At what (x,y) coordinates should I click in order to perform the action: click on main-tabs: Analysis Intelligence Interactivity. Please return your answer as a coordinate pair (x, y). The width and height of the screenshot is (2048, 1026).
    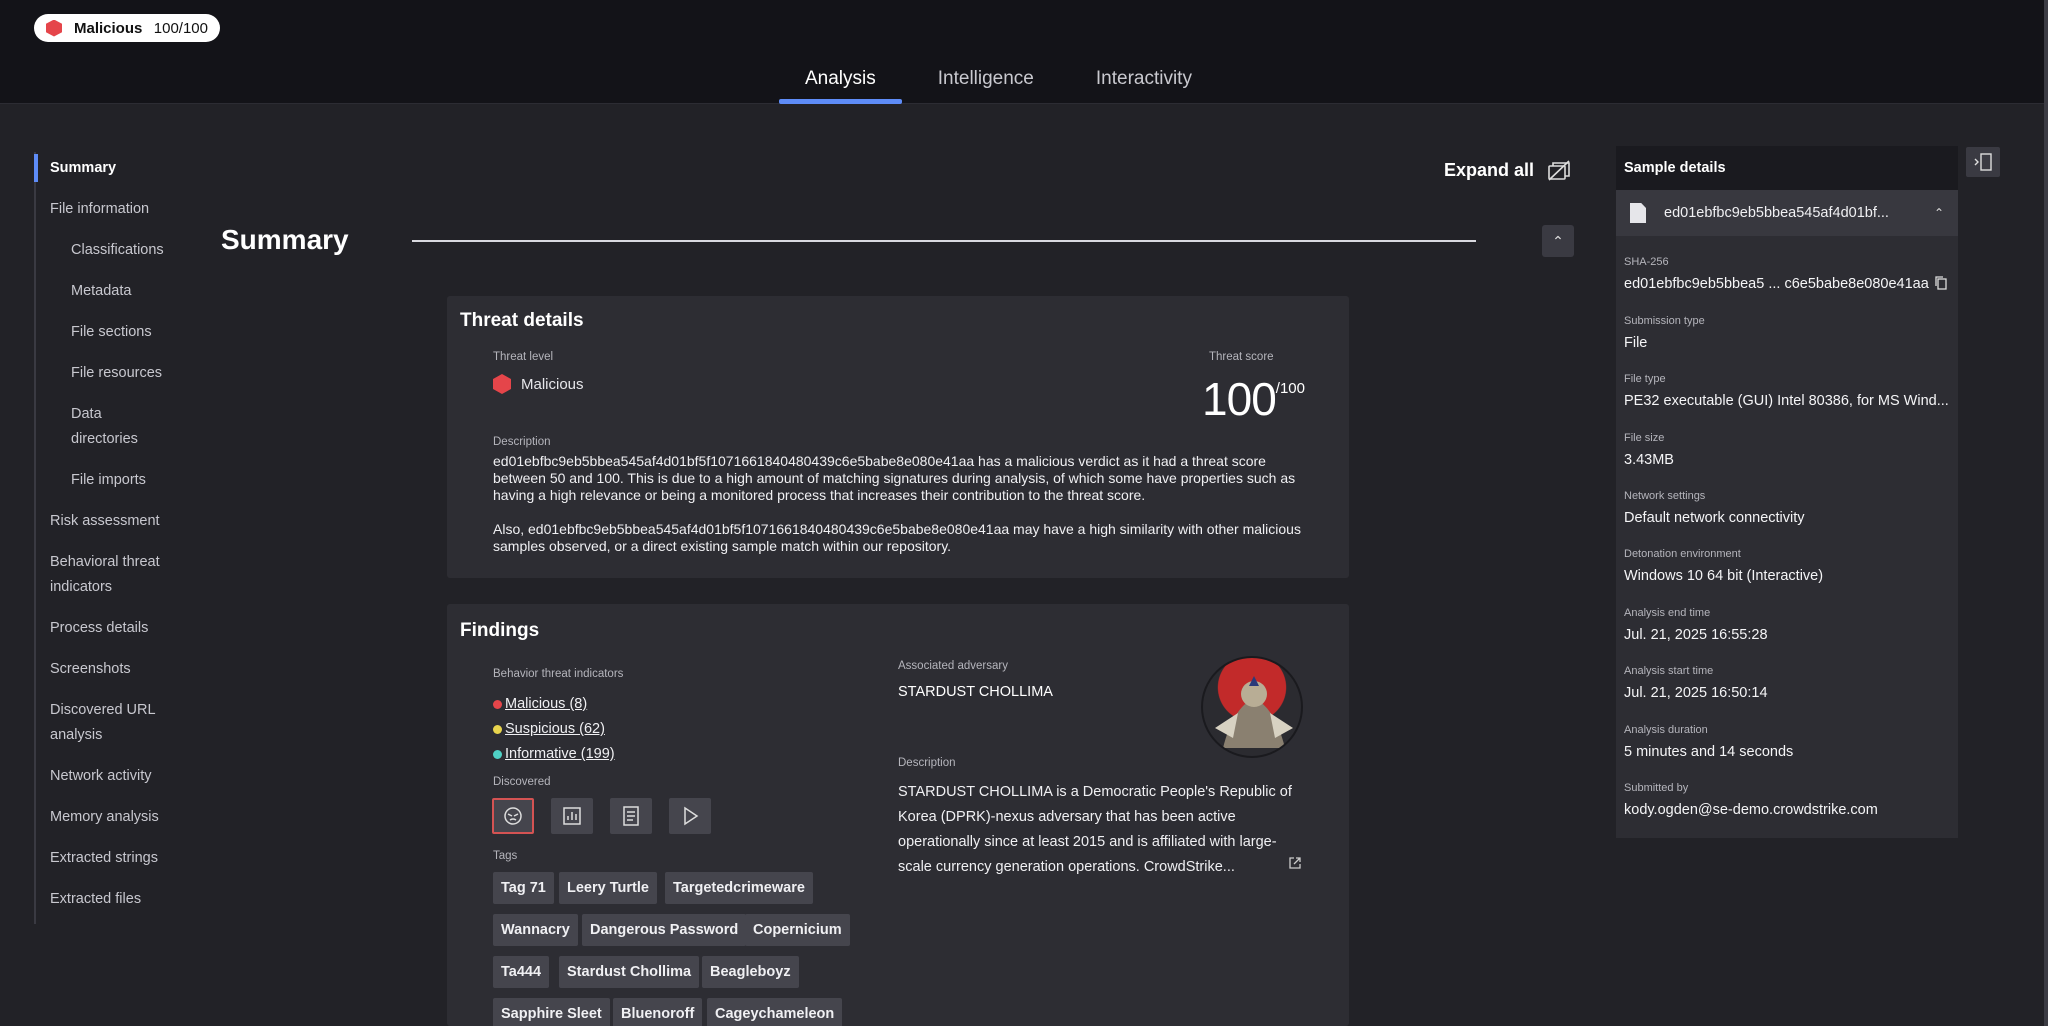
    Looking at the image, I should click on (1016, 80).